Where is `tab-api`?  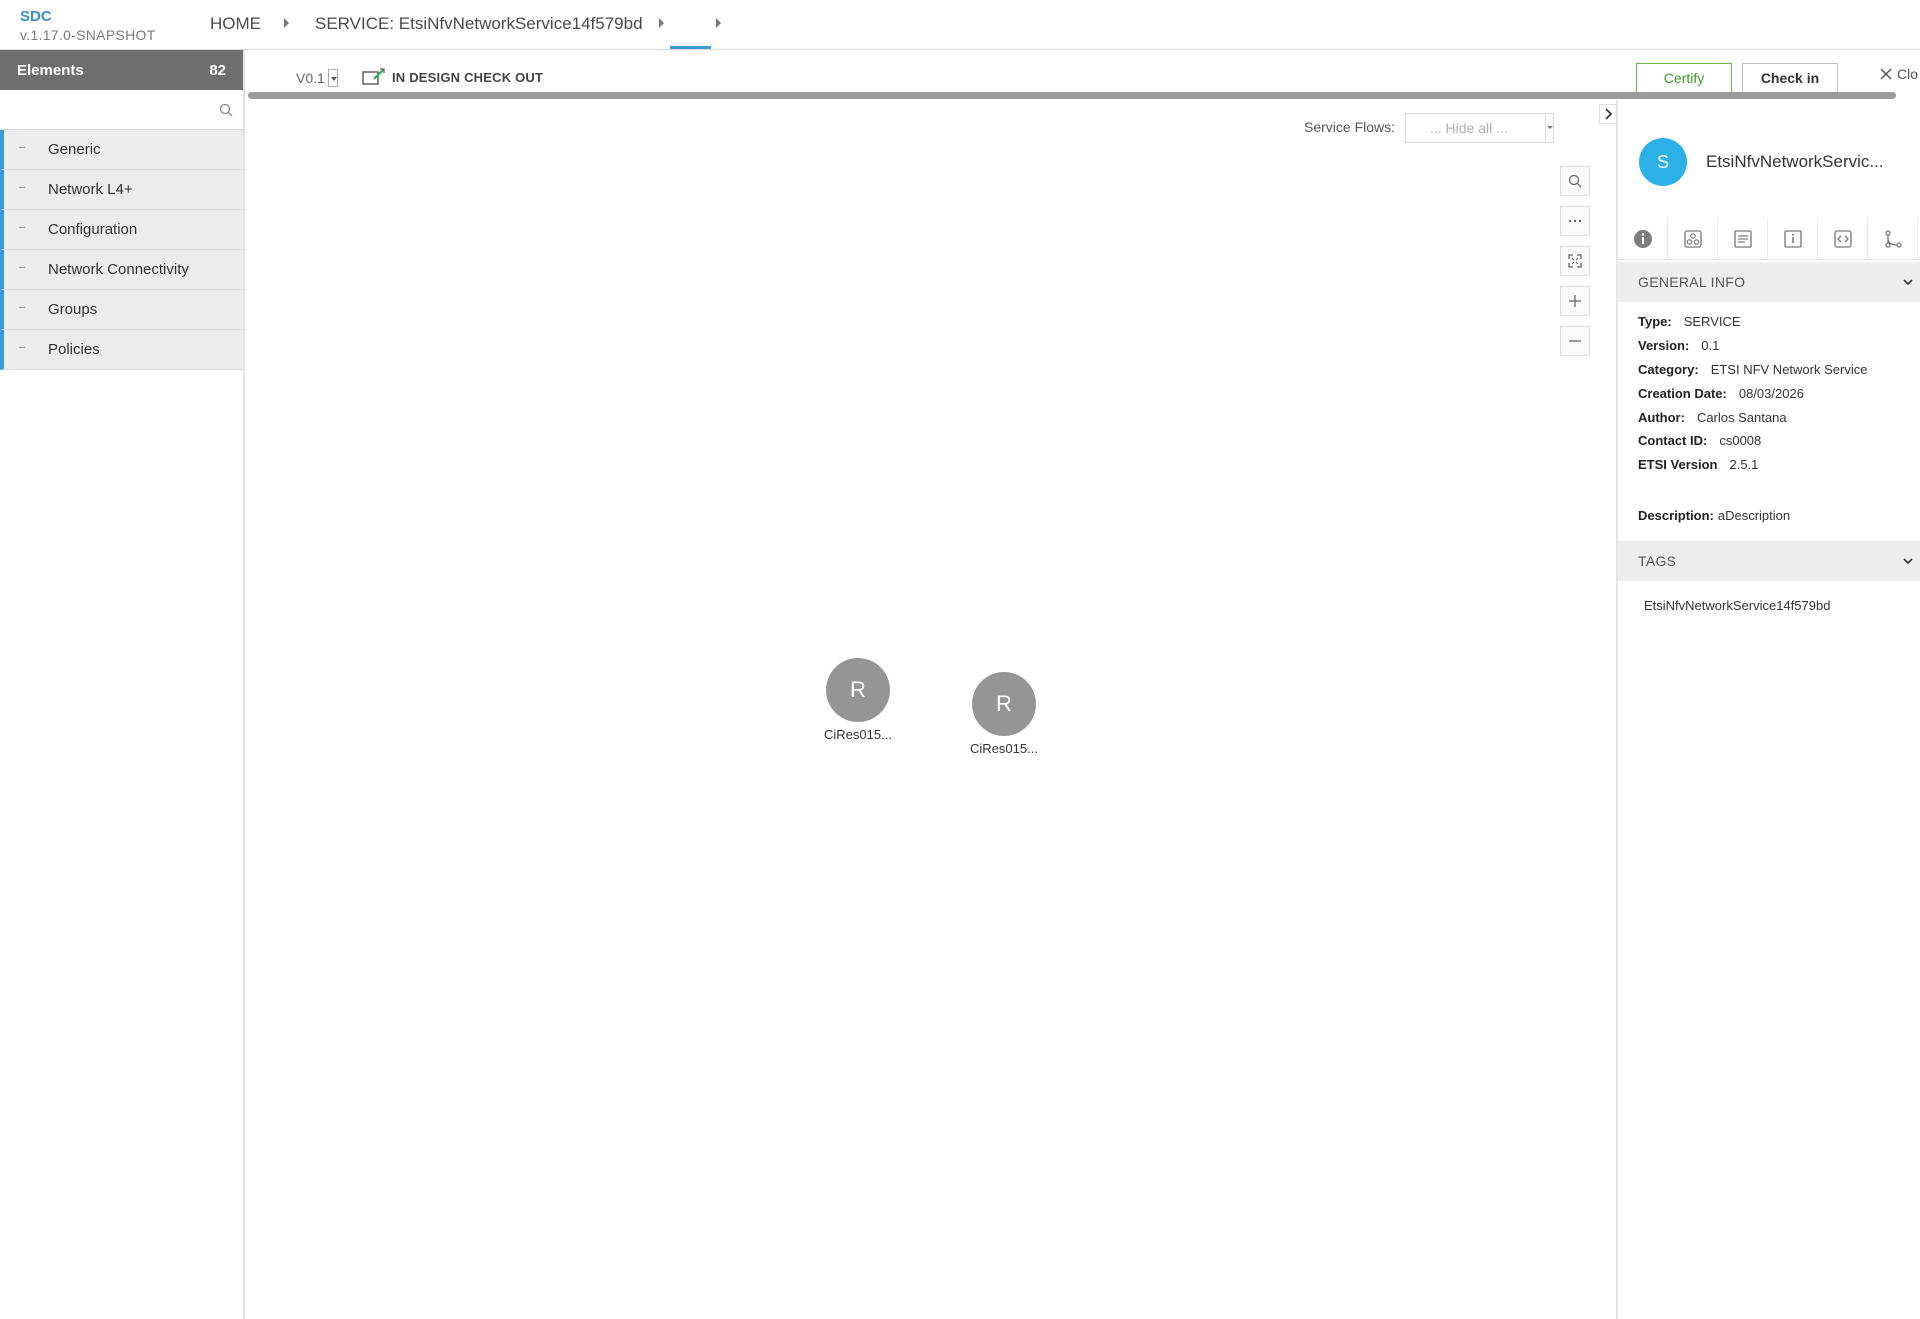
tab-api is located at coordinates (1843, 239).